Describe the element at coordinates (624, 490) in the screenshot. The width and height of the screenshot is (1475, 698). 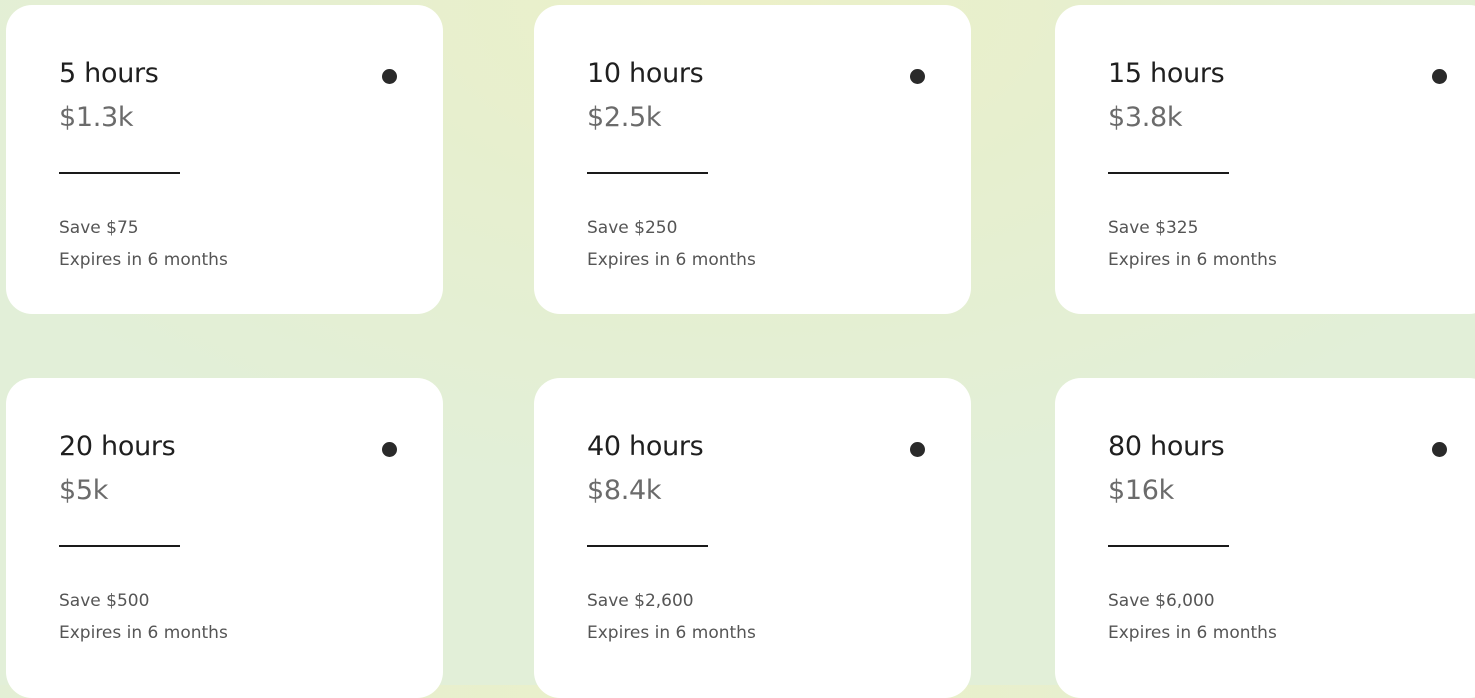
I see `package-price: $8.4k` at that location.